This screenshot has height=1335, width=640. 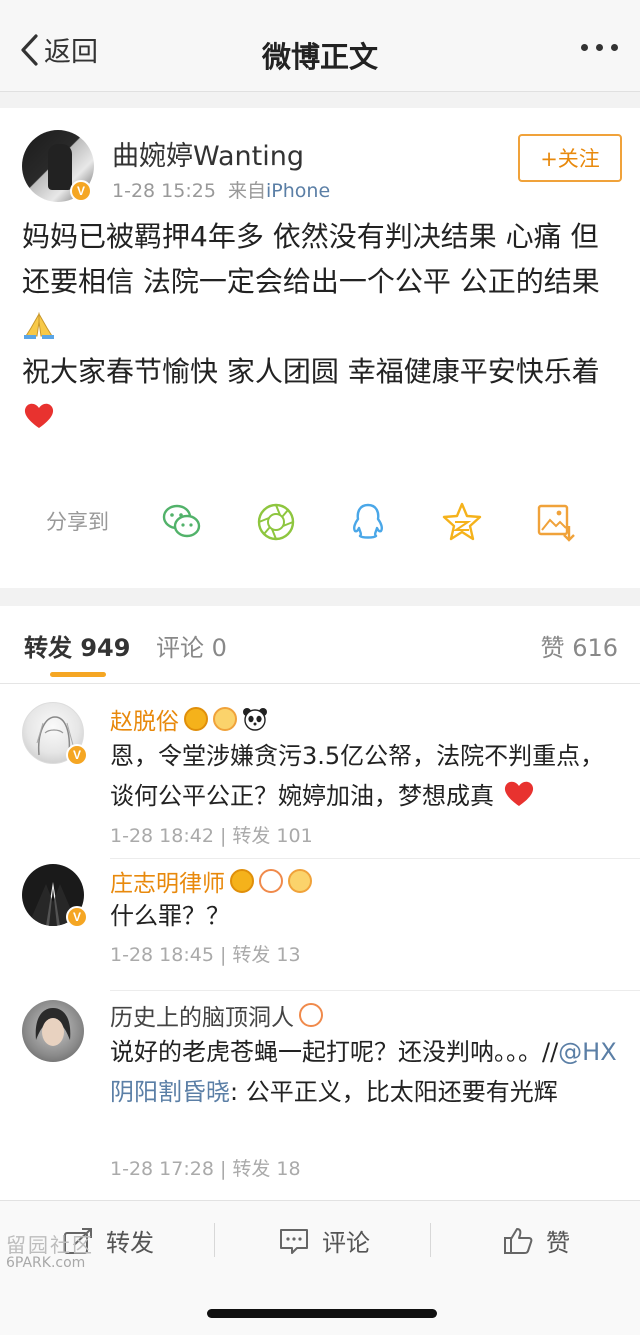 What do you see at coordinates (595, 648) in the screenshot?
I see `tab-like-count: 616` at bounding box center [595, 648].